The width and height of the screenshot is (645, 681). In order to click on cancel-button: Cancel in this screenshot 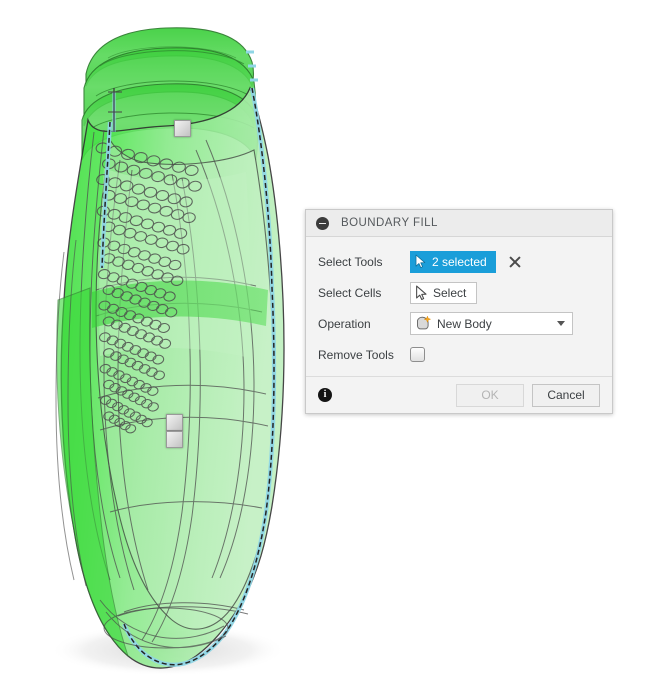, I will do `click(566, 395)`.